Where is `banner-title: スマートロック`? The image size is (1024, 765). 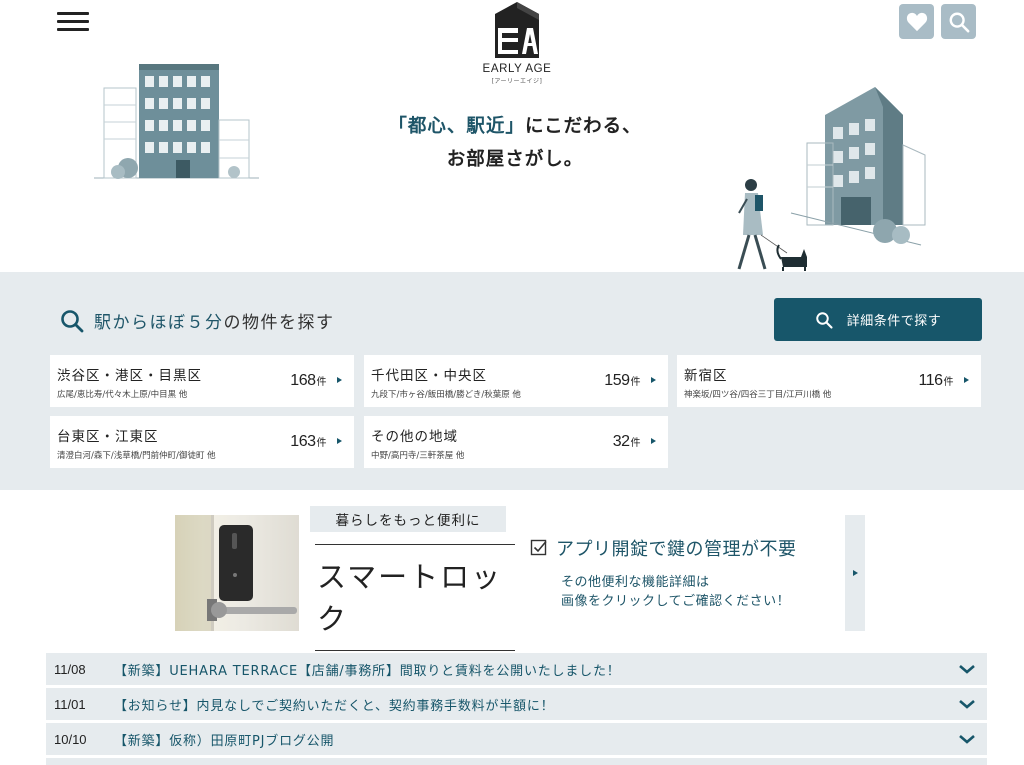
banner-title: スマートロック is located at coordinates (415, 597).